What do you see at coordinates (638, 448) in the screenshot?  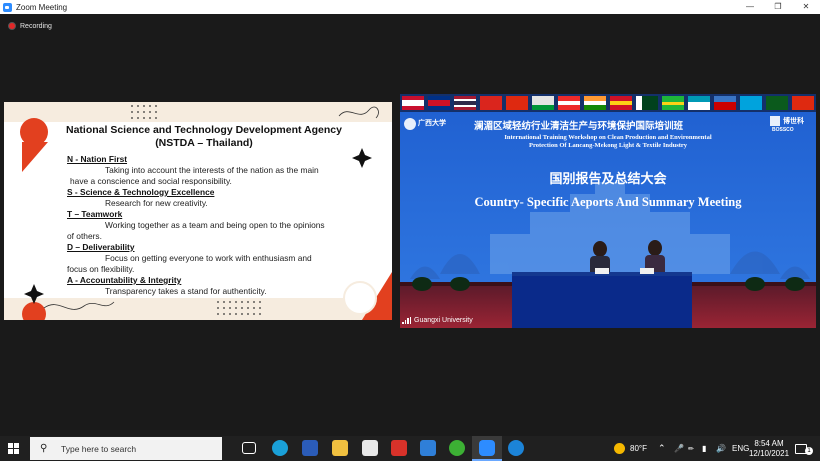 I see `weather-temp: 80°F` at bounding box center [638, 448].